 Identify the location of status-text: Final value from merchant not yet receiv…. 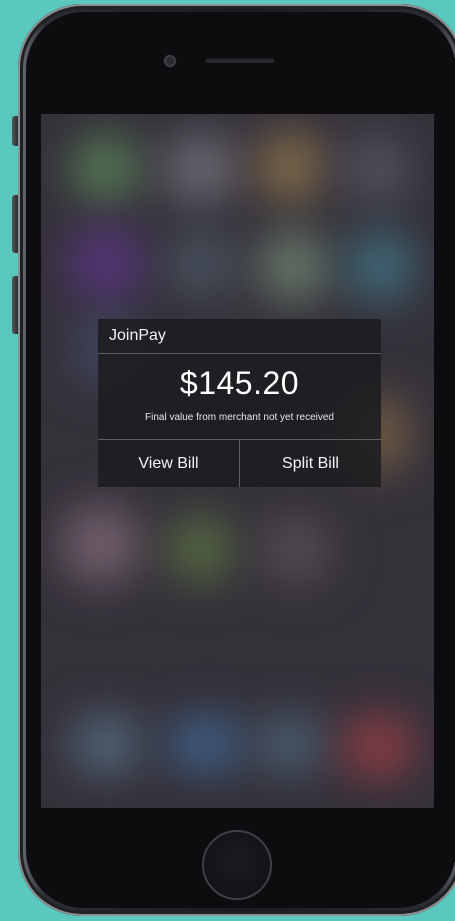
(239, 417).